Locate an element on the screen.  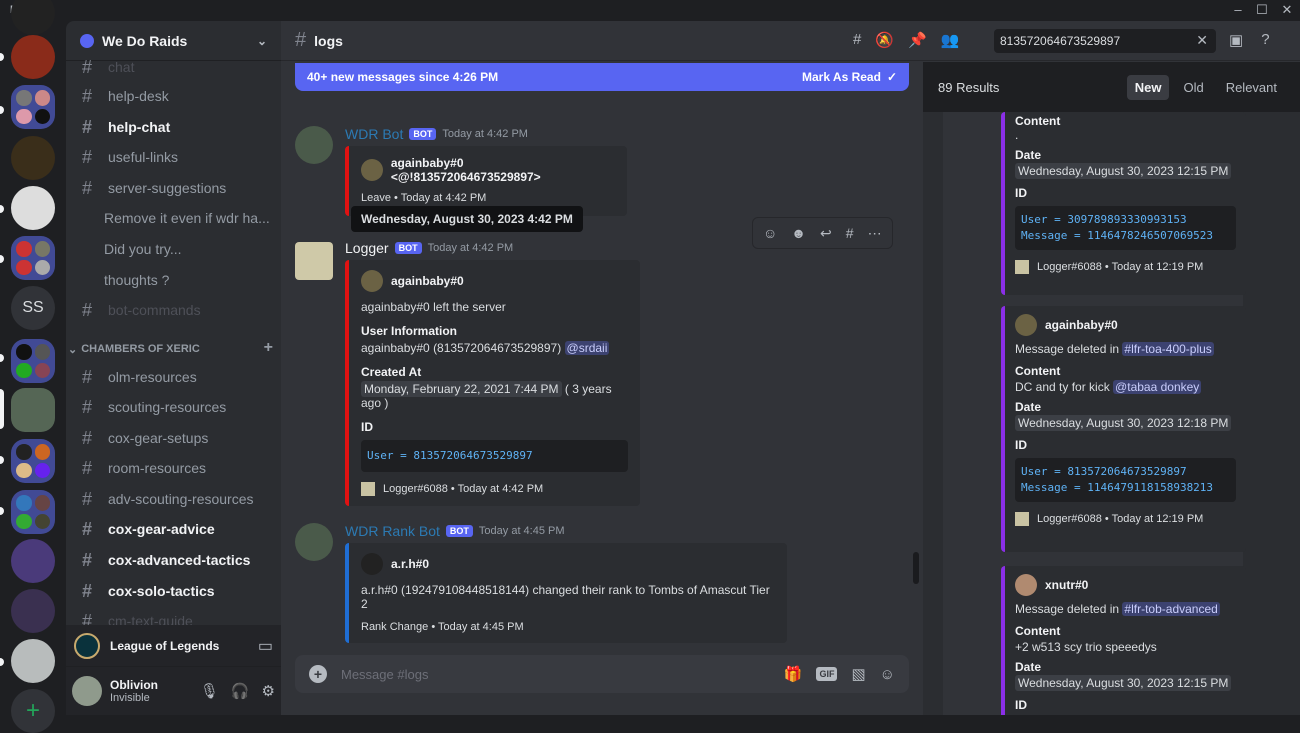
category-header: ⌄ CHAMBERS OF XERIC + is located at coordinates (170, 348).